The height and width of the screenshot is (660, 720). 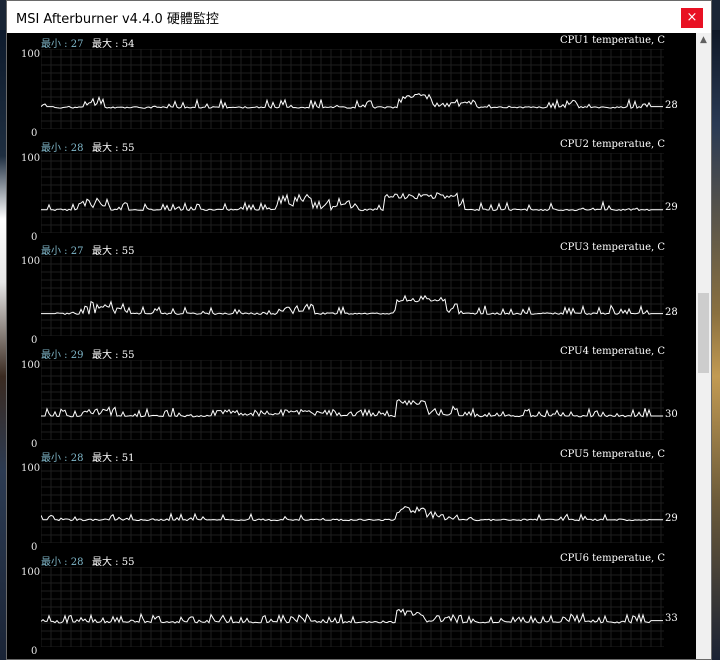 I want to click on min-value-label: 最小 : 29, so click(x=62, y=355).